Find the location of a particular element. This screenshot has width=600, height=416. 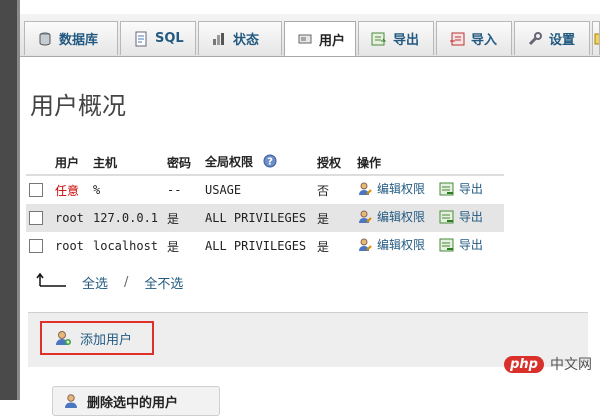

table-row: 任意 % -- USAGE 否 编辑权限 导出 is located at coordinates (265, 189).